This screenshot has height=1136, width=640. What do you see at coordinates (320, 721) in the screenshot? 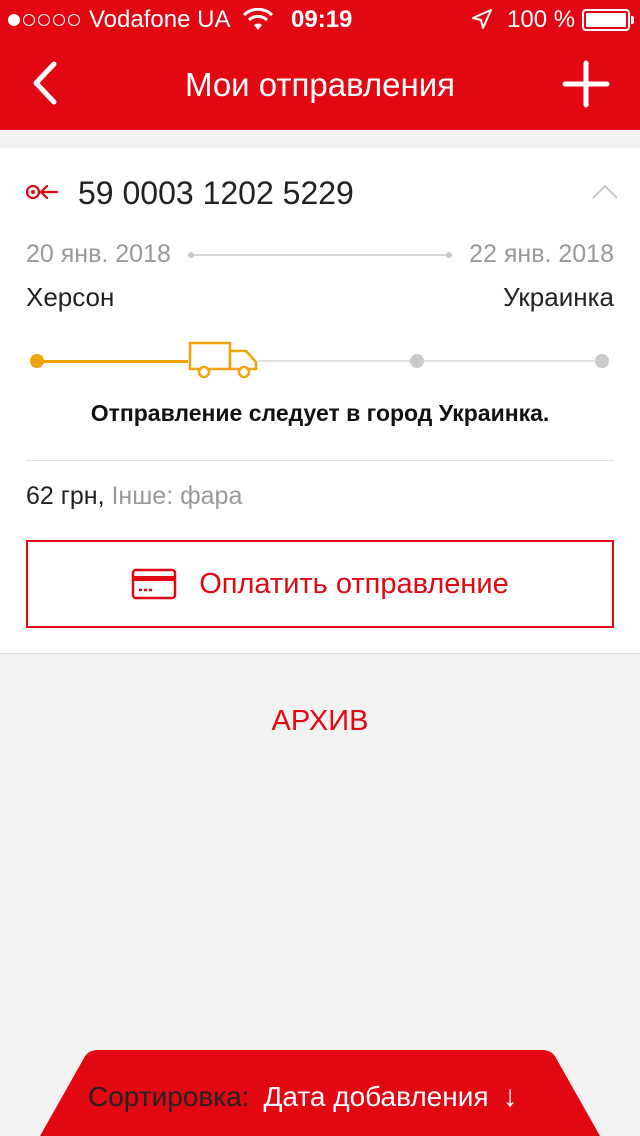
I see `archive-link: АРХИВ` at bounding box center [320, 721].